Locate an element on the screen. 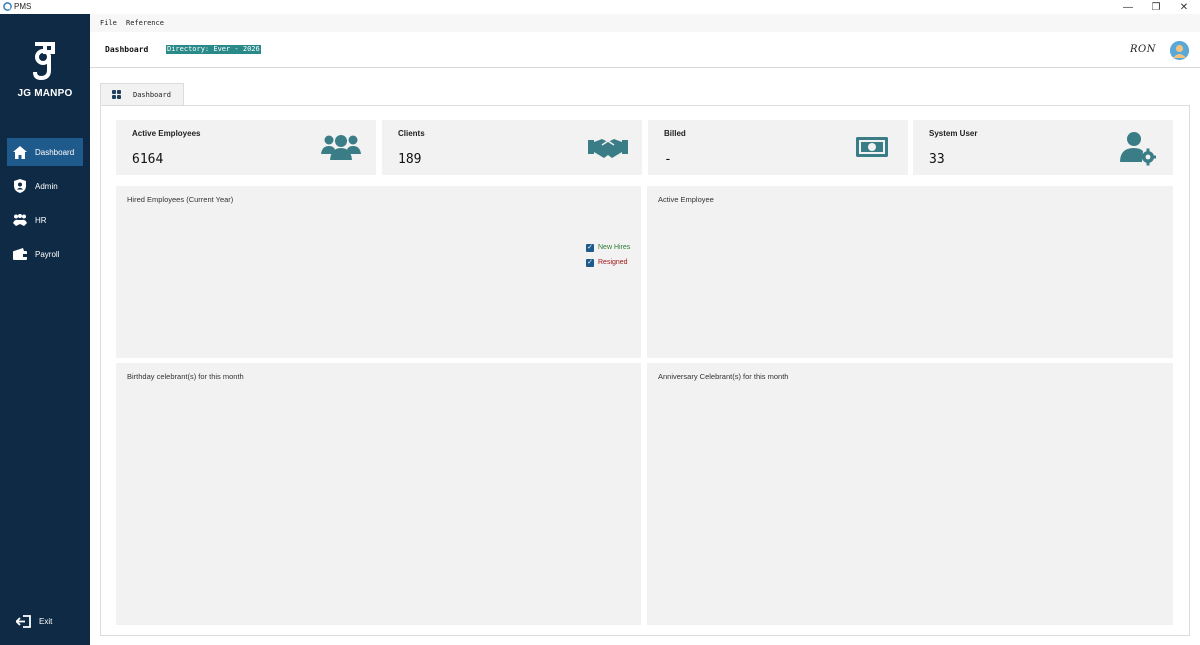  legend-label: Resigned is located at coordinates (613, 262).